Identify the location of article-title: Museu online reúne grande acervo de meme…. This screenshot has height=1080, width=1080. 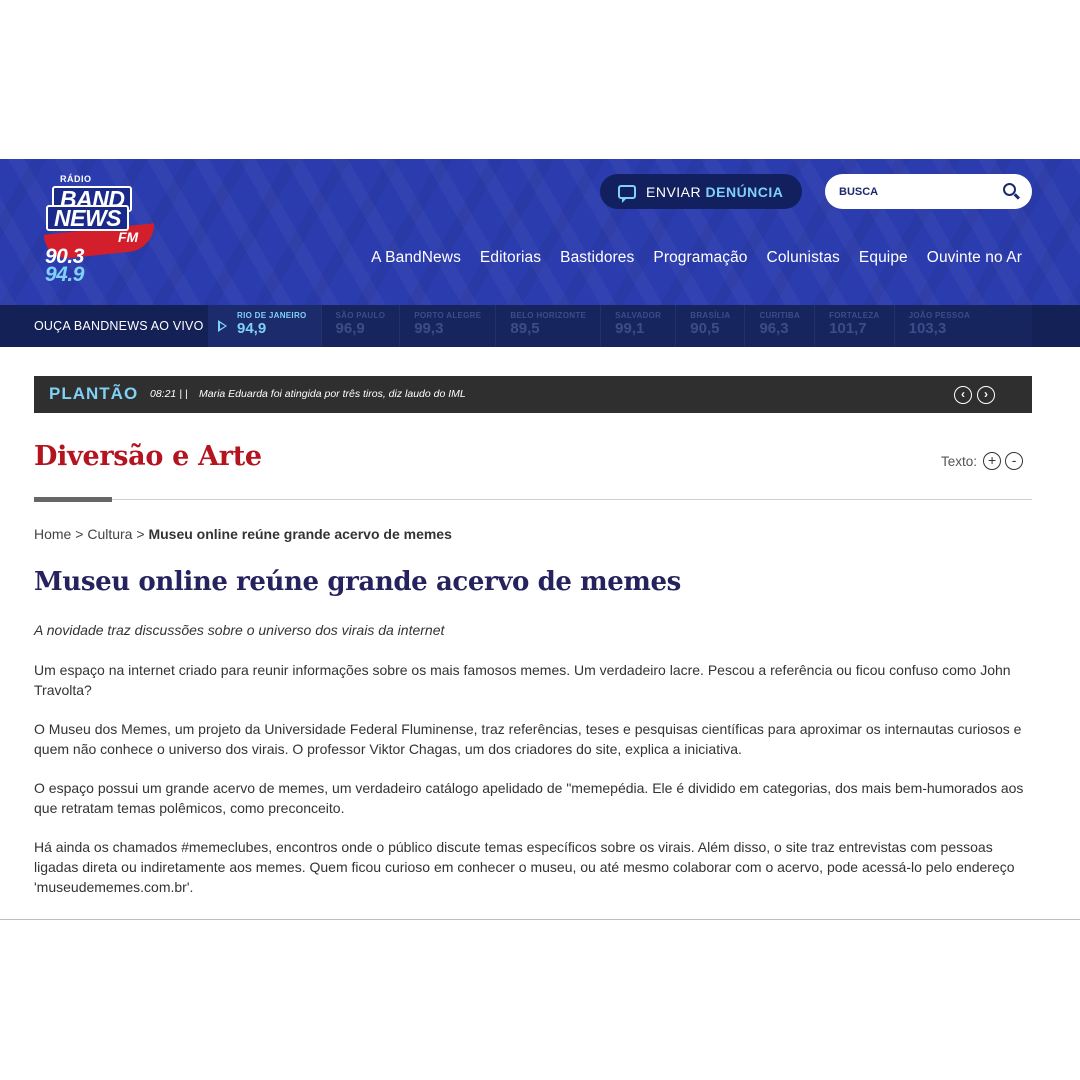
(357, 582).